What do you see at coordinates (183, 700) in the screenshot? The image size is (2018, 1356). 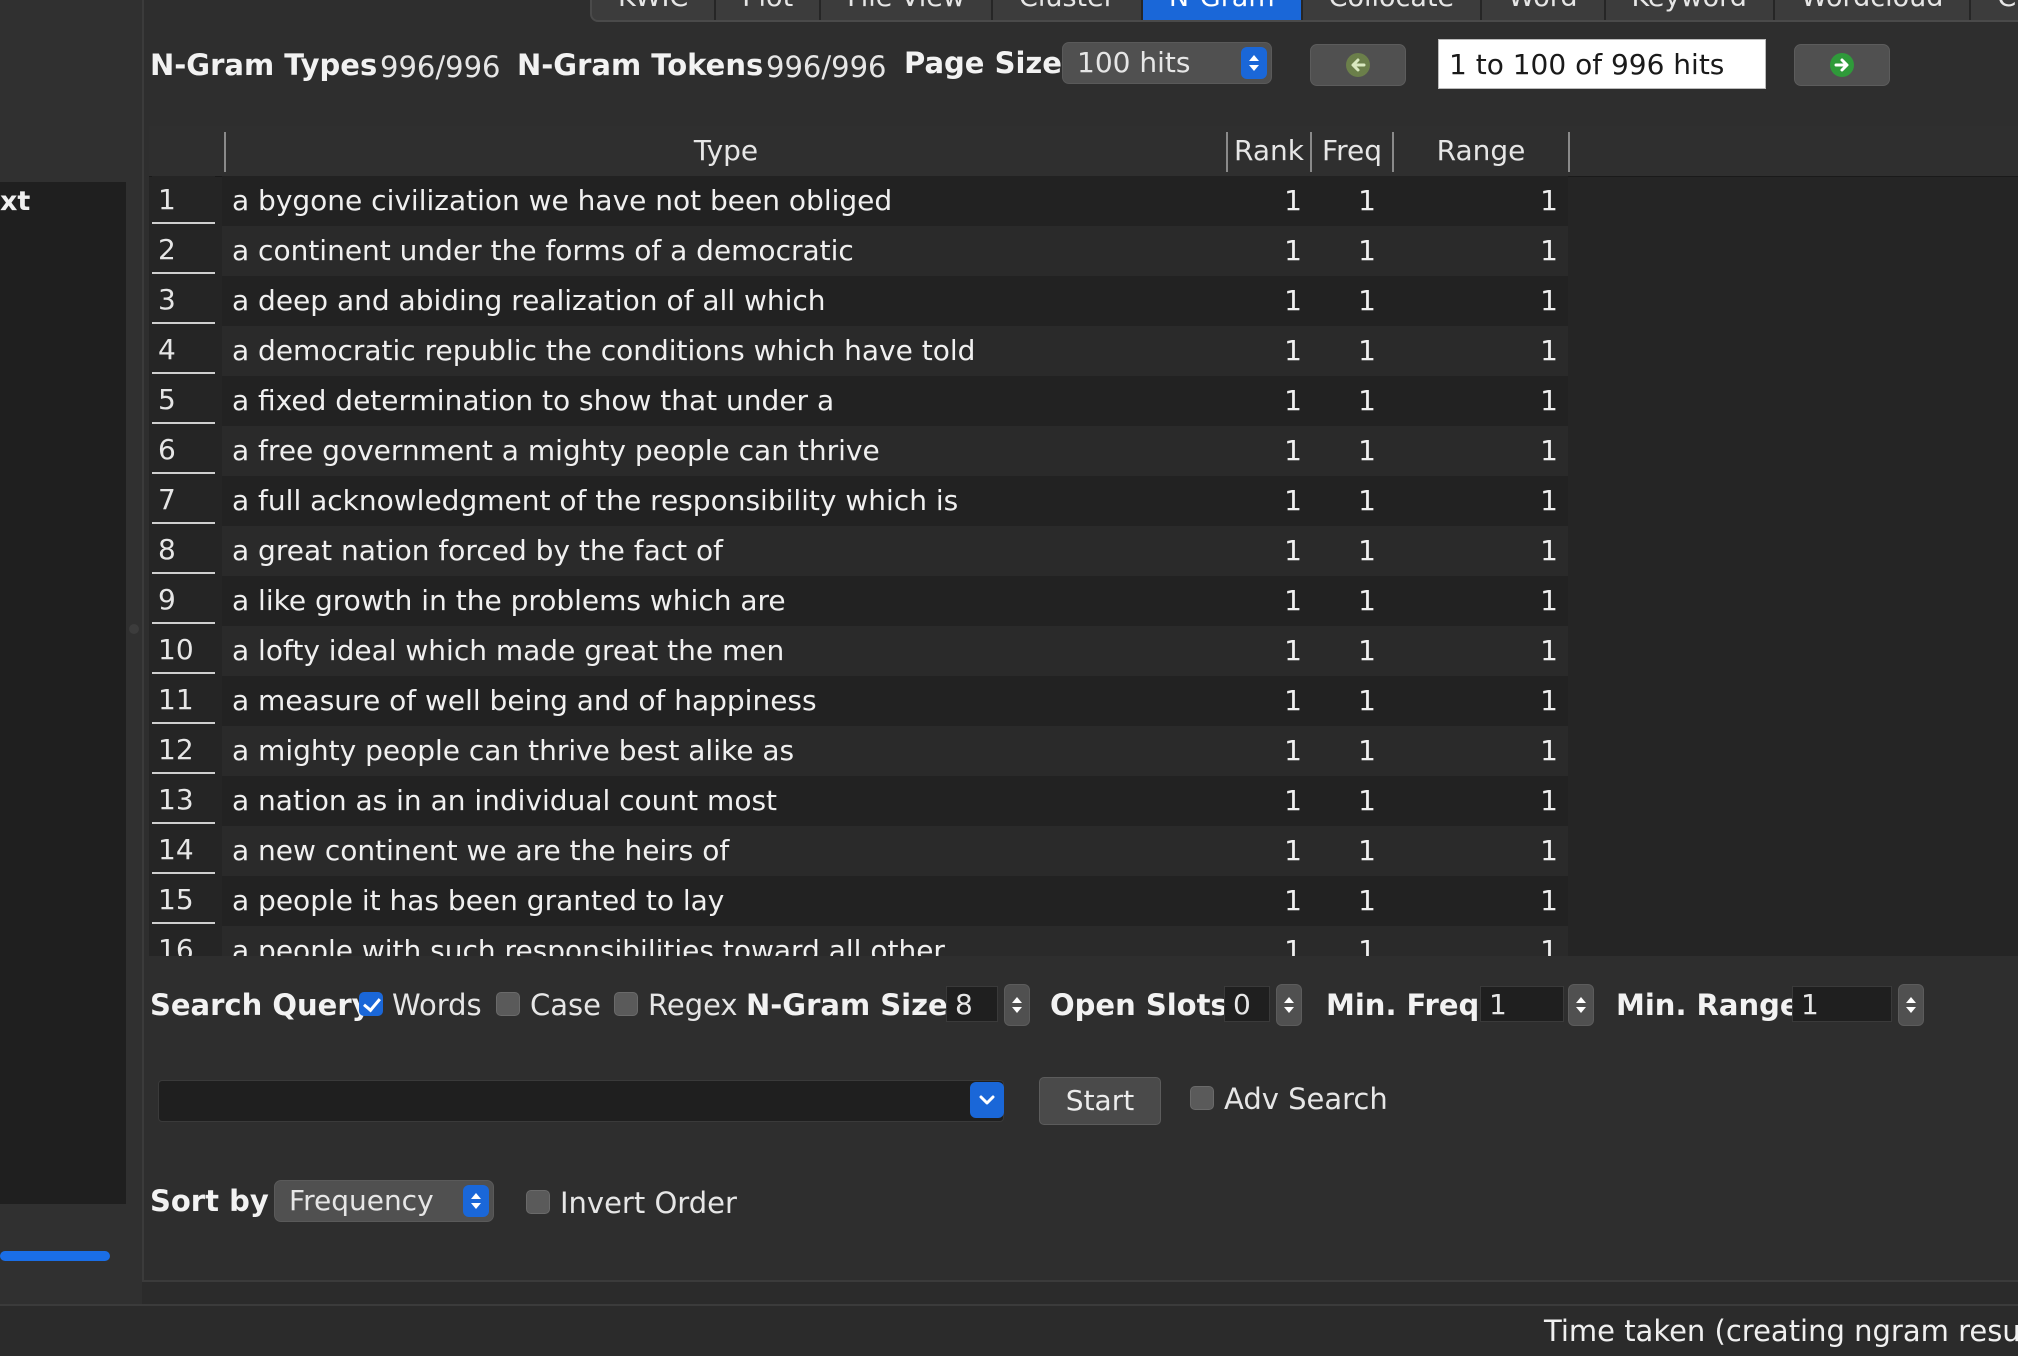 I see `row-number: 11` at bounding box center [183, 700].